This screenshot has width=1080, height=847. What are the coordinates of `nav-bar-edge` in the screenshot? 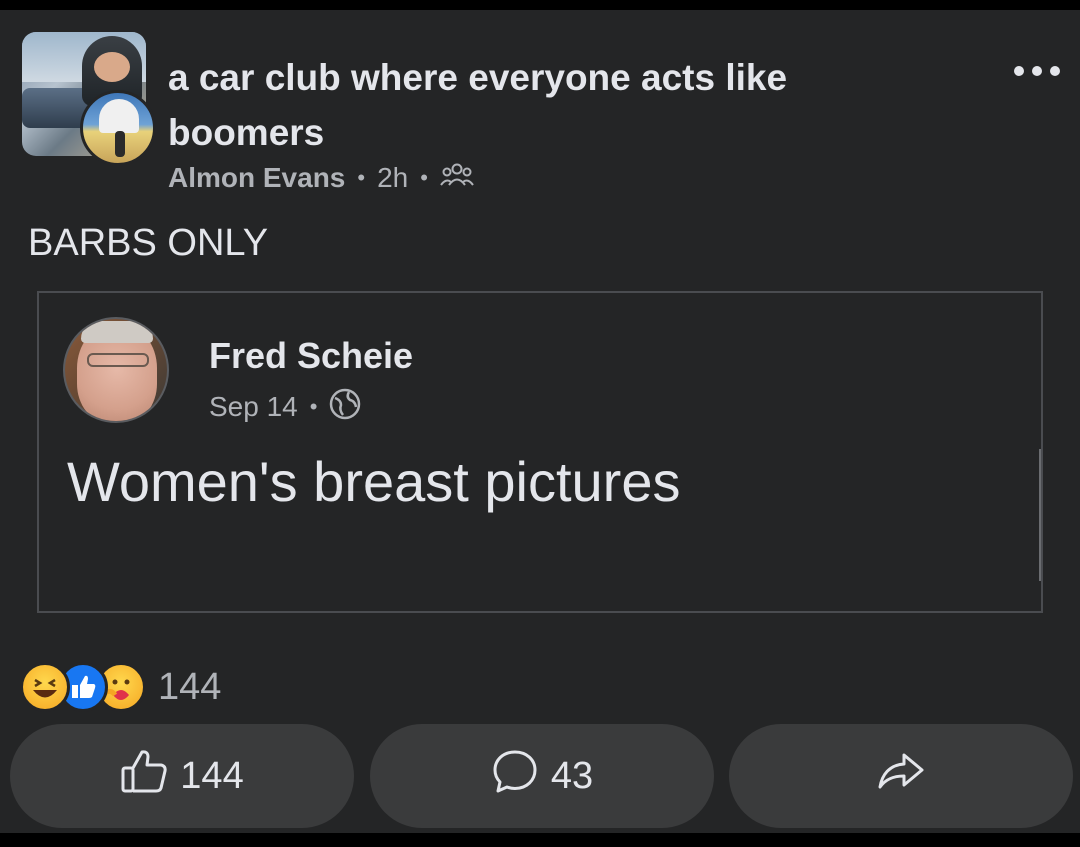 It's located at (540, 840).